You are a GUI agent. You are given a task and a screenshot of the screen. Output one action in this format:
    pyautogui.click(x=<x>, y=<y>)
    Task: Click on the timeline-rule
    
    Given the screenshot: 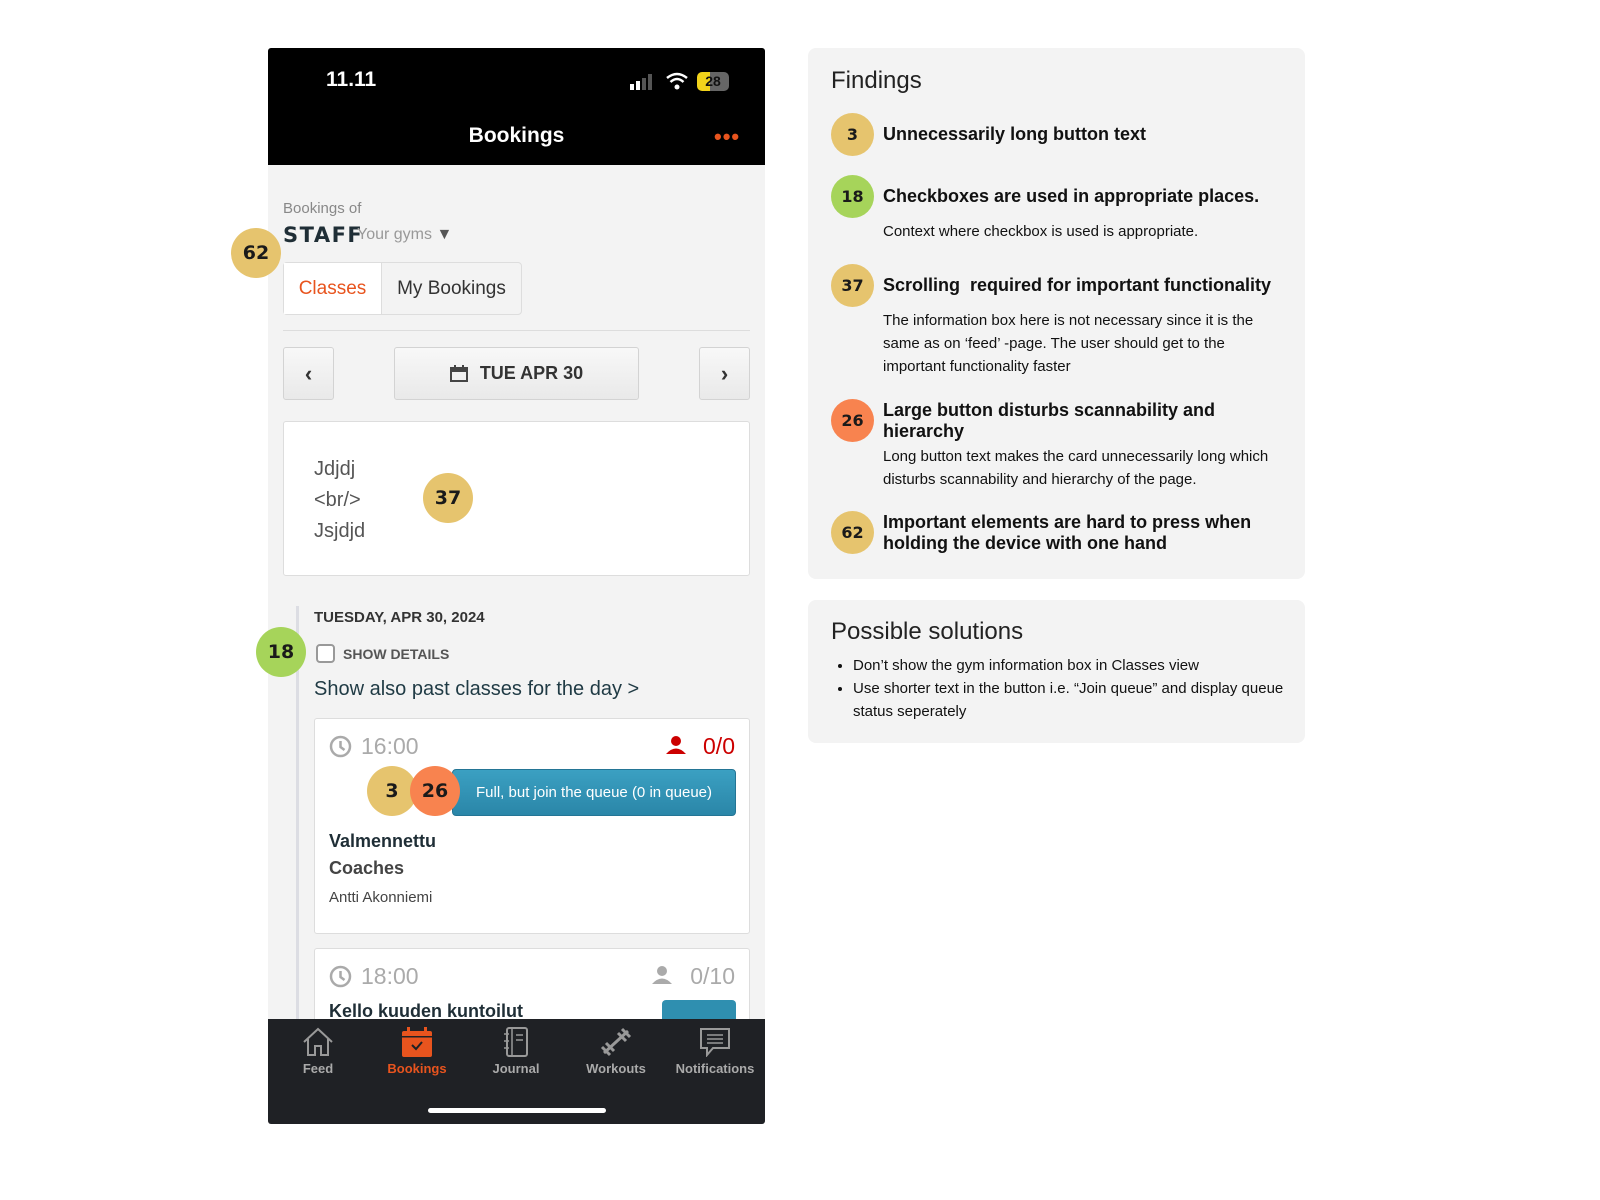 What is the action you would take?
    pyautogui.click(x=297, y=841)
    